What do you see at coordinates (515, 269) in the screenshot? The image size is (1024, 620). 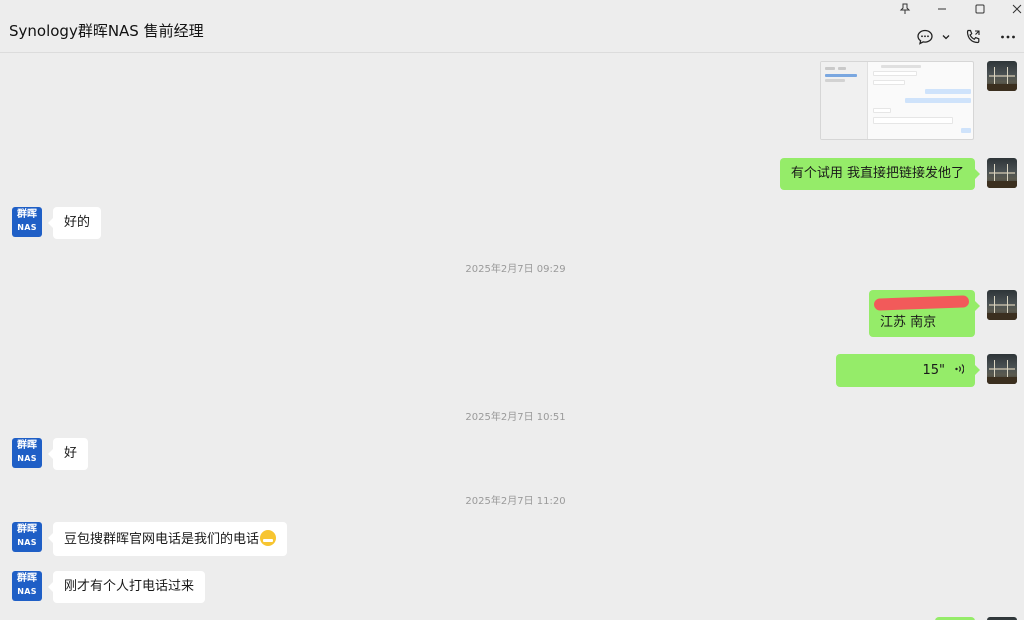 I see `timestamp: 2025年2月7日 09:29` at bounding box center [515, 269].